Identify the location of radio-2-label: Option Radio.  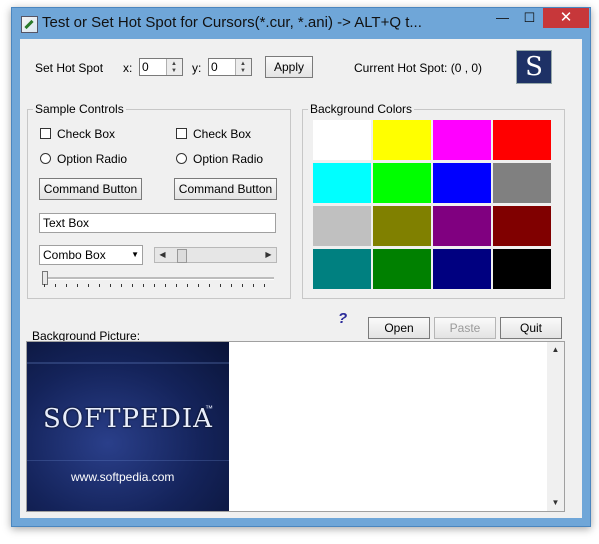
(228, 159).